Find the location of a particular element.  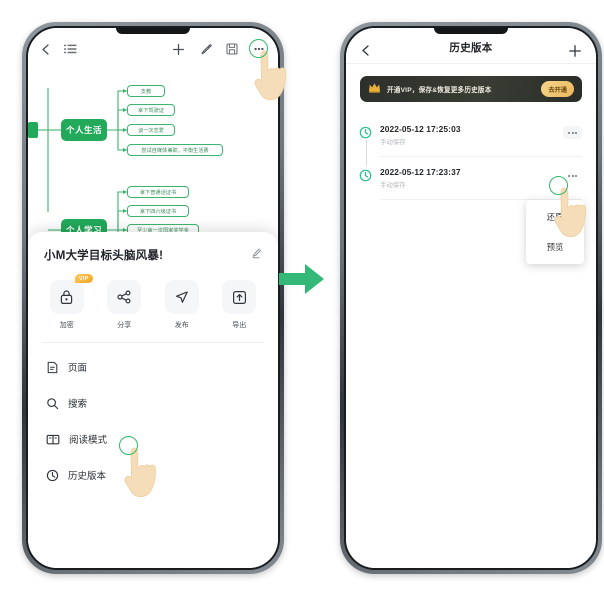

mindmap-child-label: 拿下普通话证书 is located at coordinates (158, 192).